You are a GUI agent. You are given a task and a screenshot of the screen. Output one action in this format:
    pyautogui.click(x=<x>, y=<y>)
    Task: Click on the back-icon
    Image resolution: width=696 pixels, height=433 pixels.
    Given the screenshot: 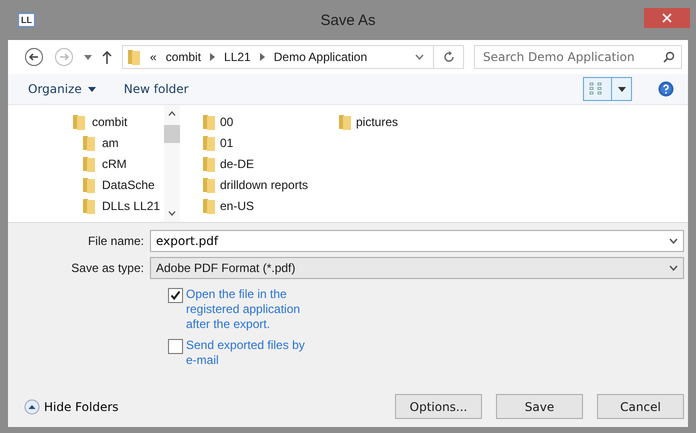 What is the action you would take?
    pyautogui.click(x=34, y=57)
    